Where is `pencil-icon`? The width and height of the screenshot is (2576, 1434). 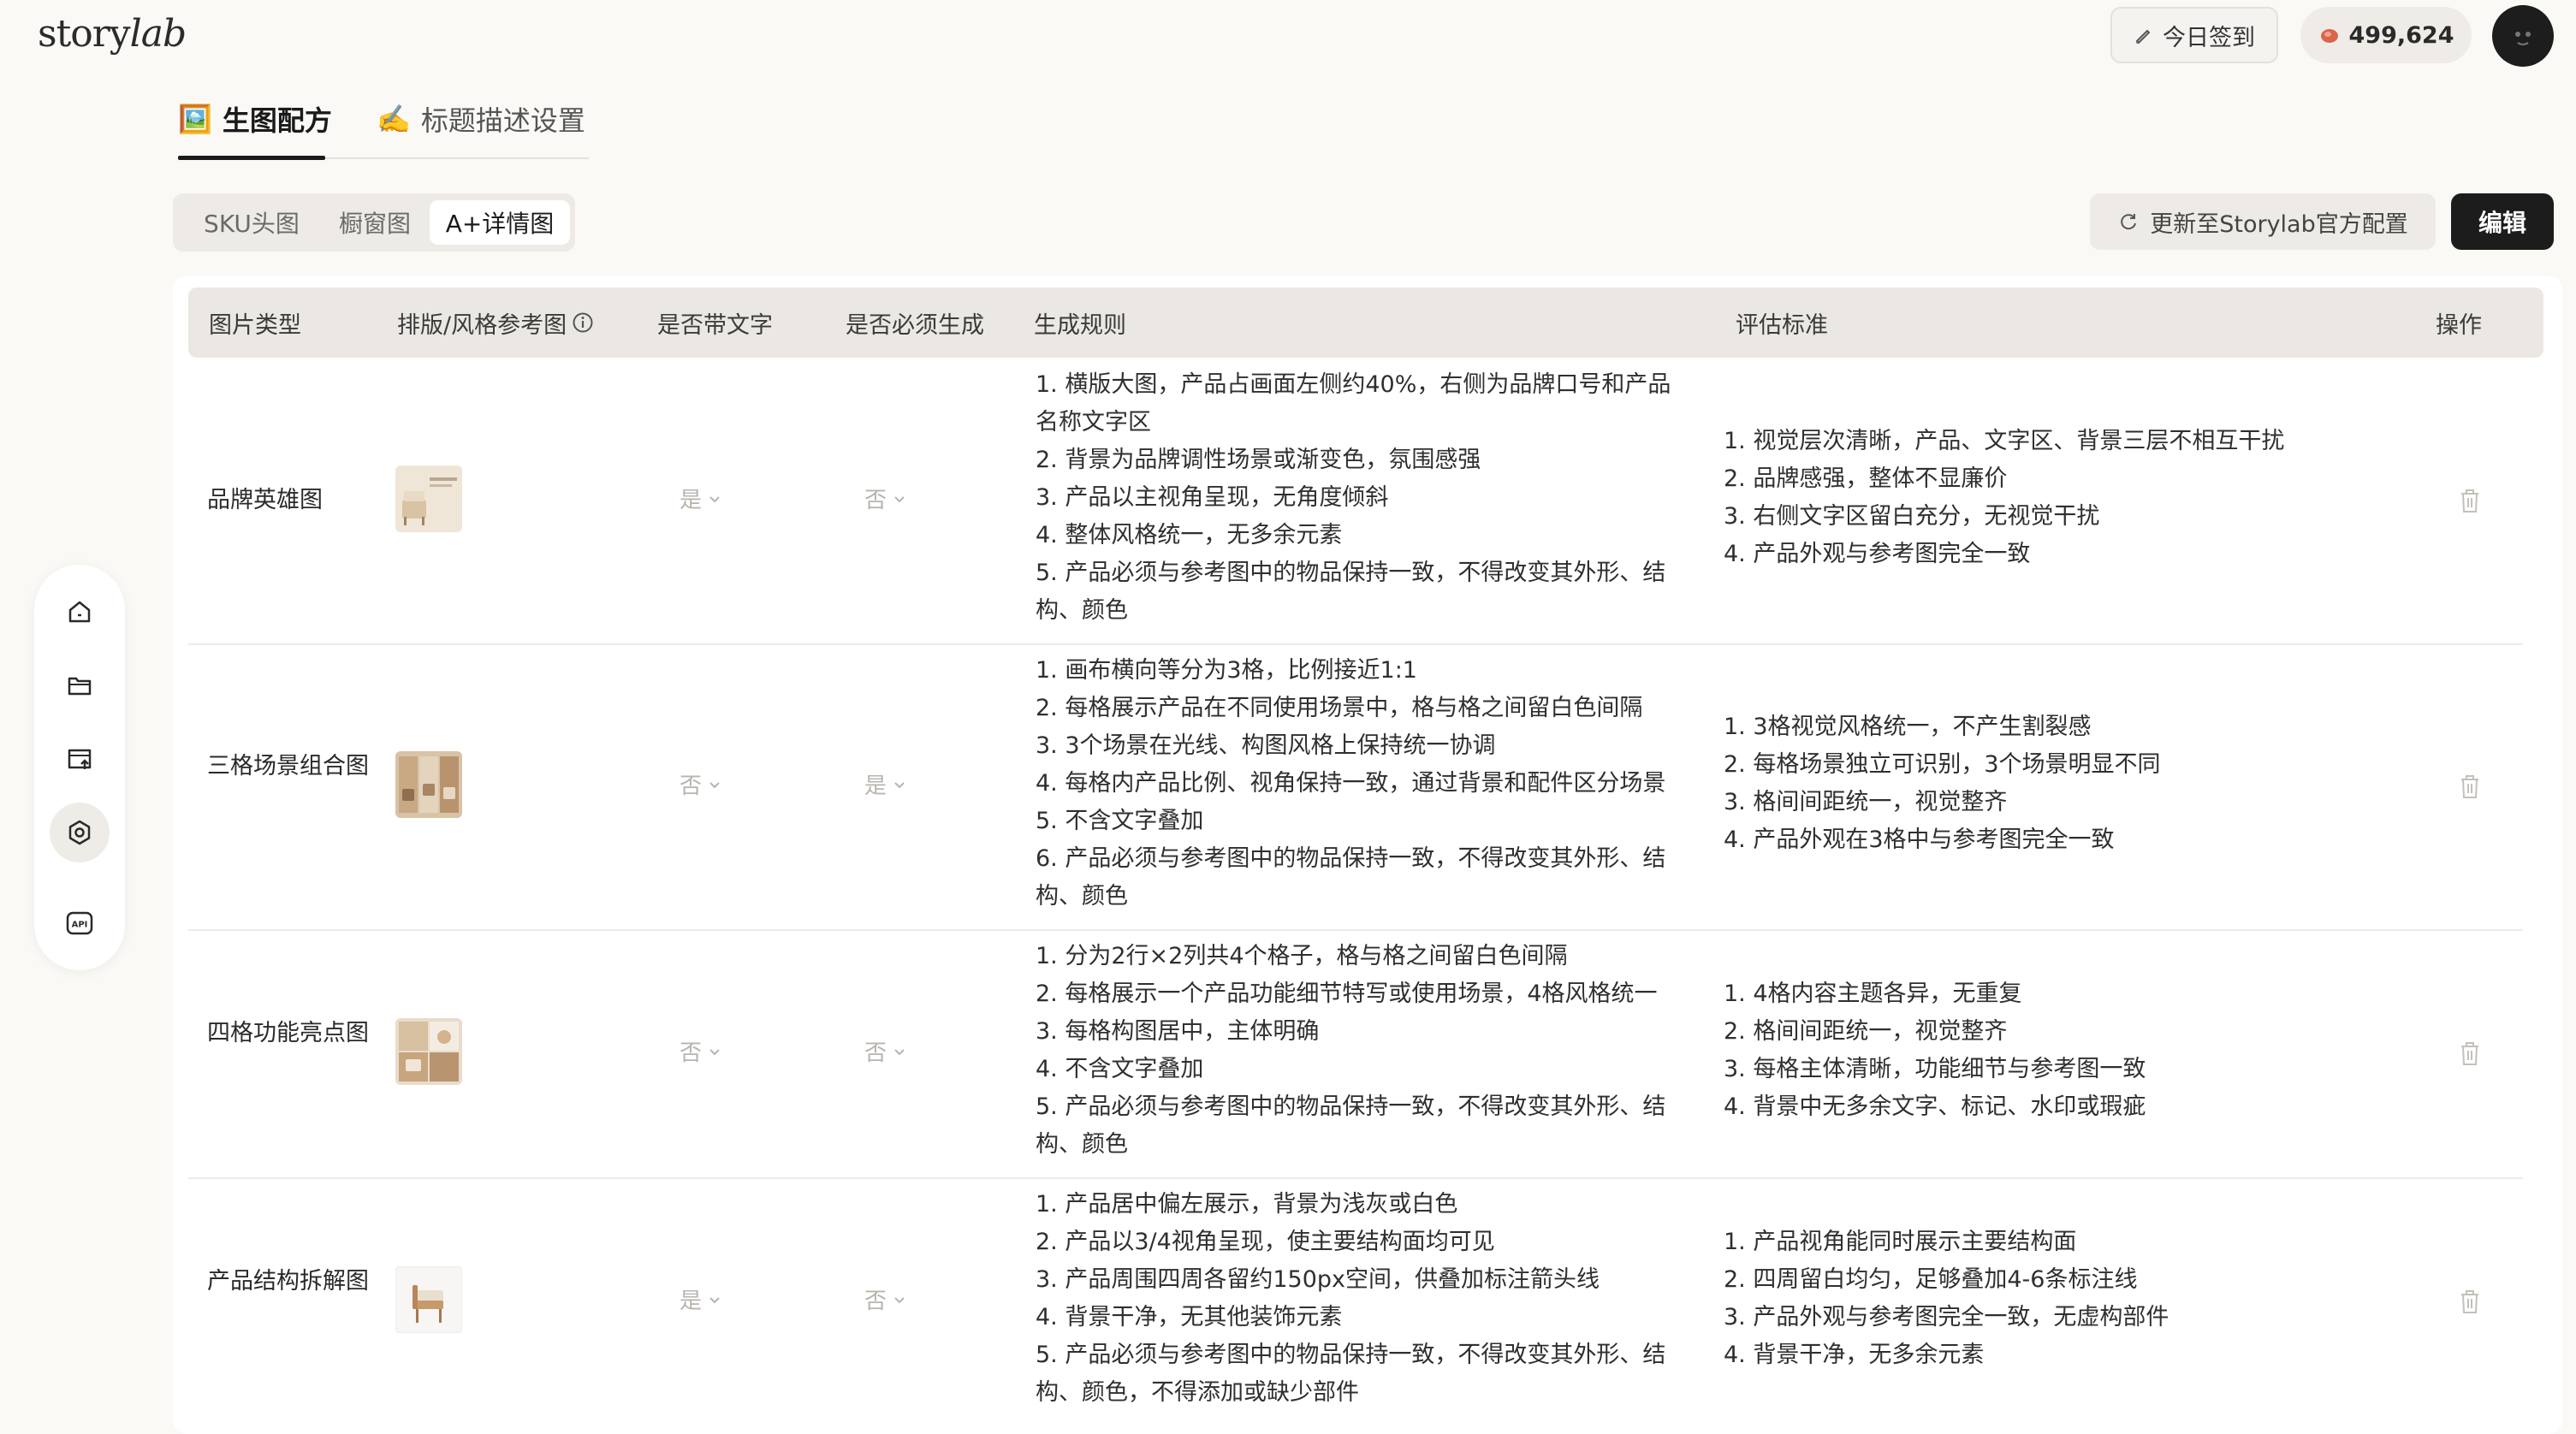 pencil-icon is located at coordinates (2143, 36).